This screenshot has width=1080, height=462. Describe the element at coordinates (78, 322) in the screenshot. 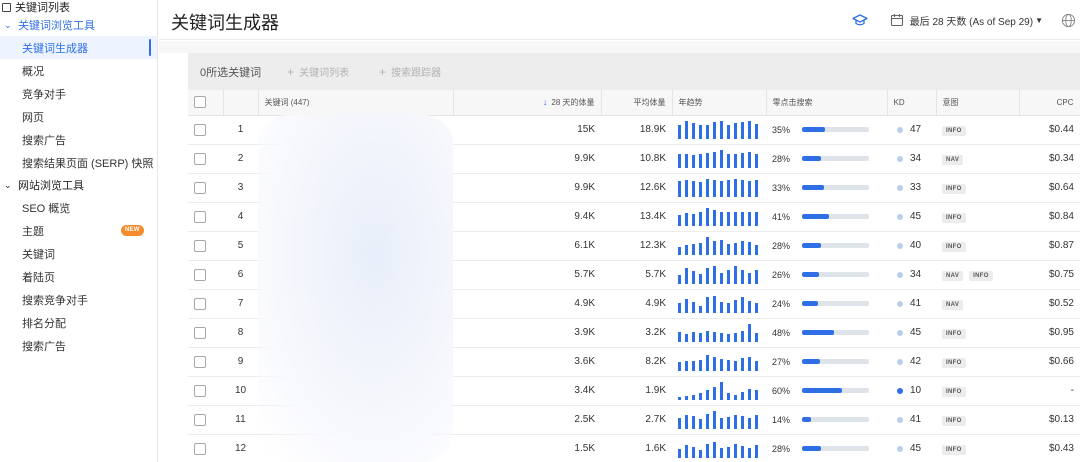

I see `sidebar-item-rank-distribution: 排名分配` at that location.